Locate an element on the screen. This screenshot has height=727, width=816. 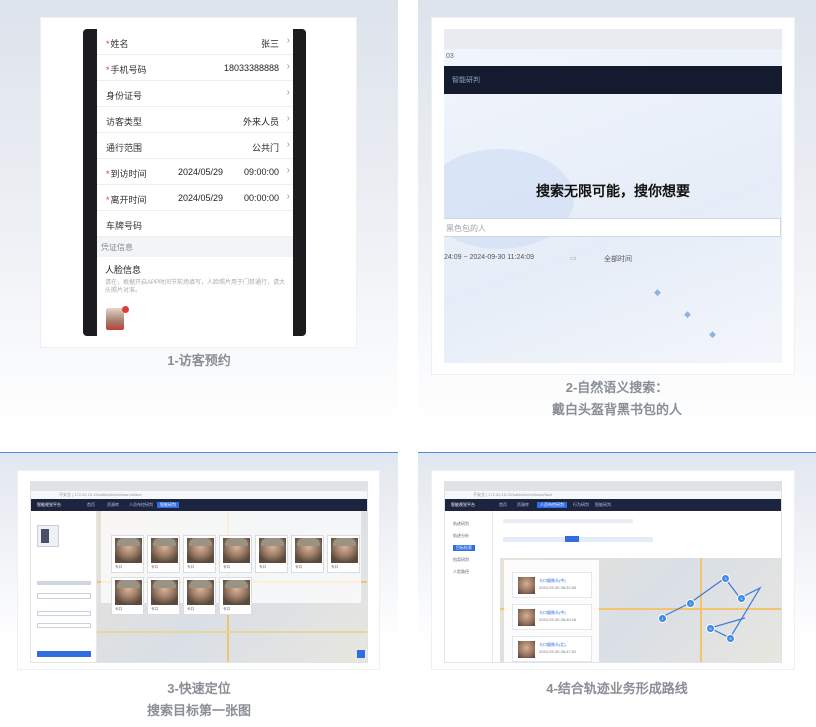
form-row: *到访时间 2024/05/29 09:00:00 › is located at coordinates (195, 172).